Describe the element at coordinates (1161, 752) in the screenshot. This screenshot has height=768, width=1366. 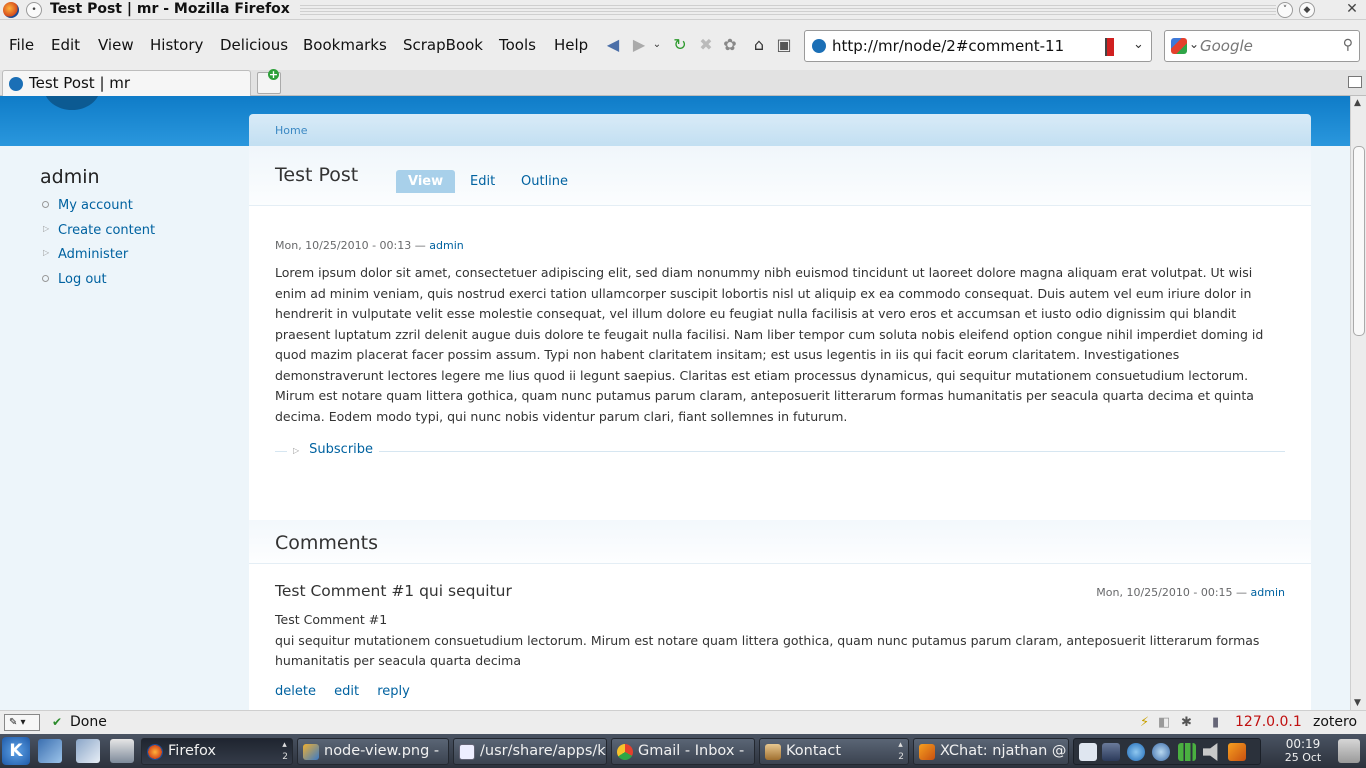
I see `help-icon` at that location.